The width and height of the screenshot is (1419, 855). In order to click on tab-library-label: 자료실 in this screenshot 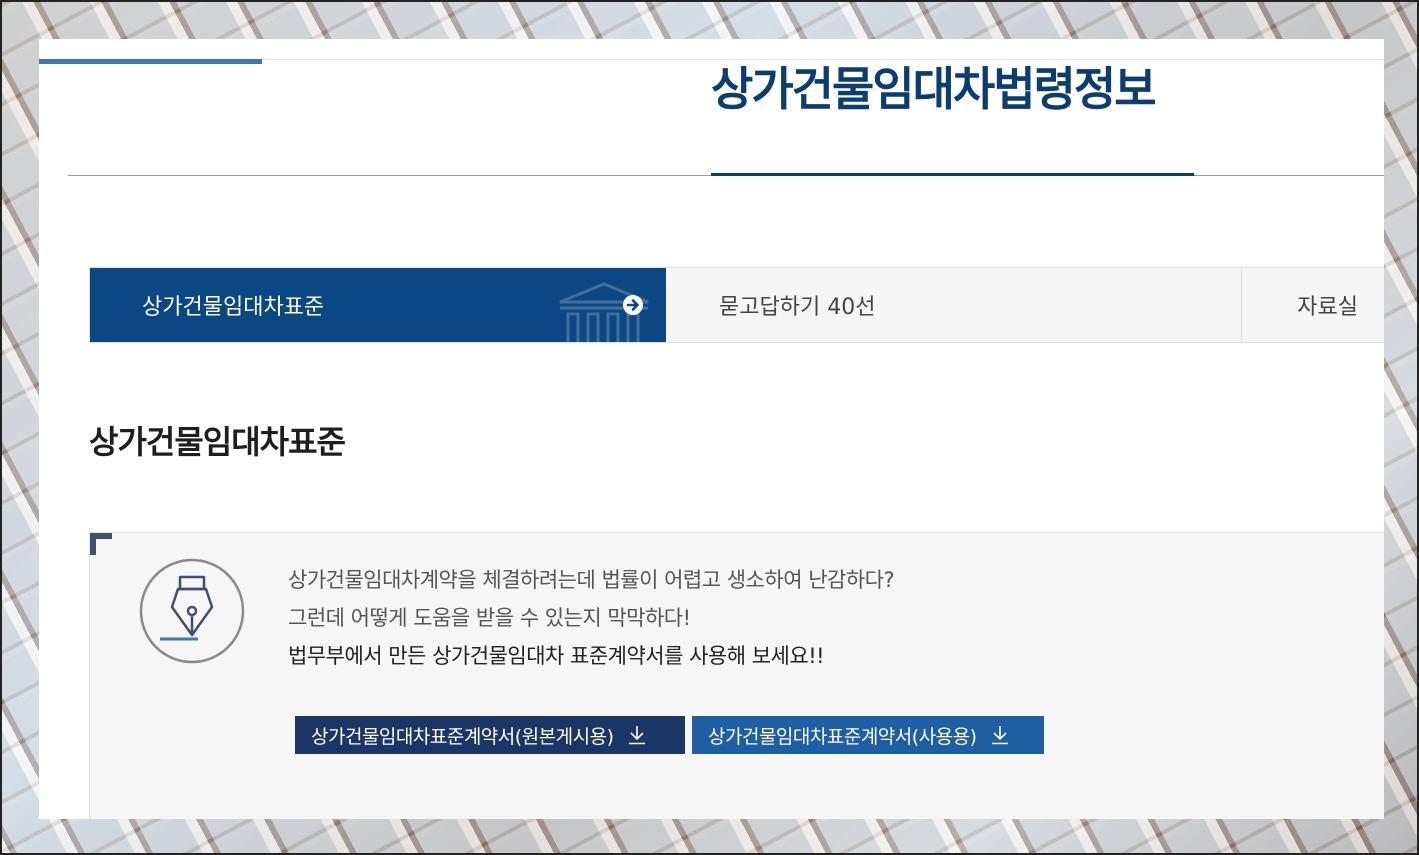, I will do `click(1327, 307)`.